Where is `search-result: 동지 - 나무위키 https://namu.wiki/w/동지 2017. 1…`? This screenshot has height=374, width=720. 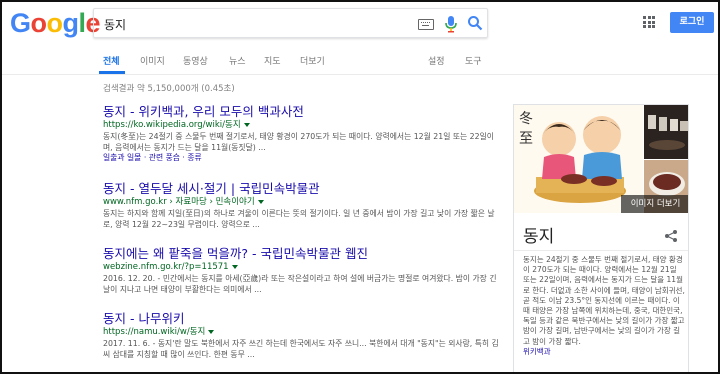
search-result: 동지 - 나무위키 https://namu.wiki/w/동지 2017. 1… is located at coordinates (303, 335).